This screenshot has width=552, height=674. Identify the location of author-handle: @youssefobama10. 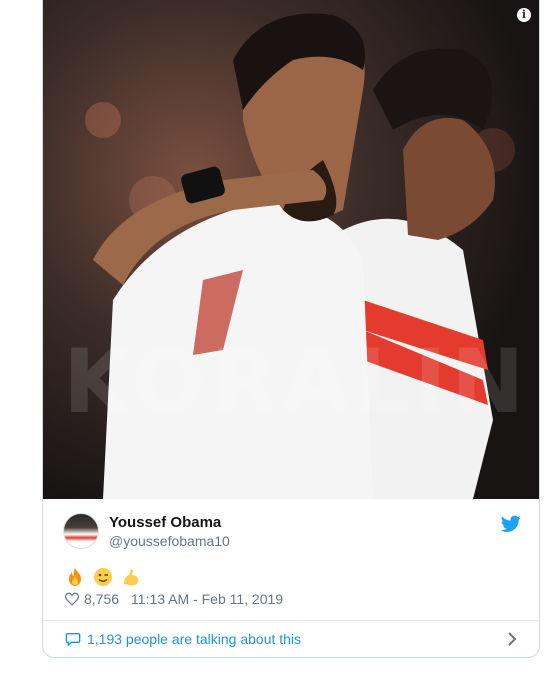
(169, 541).